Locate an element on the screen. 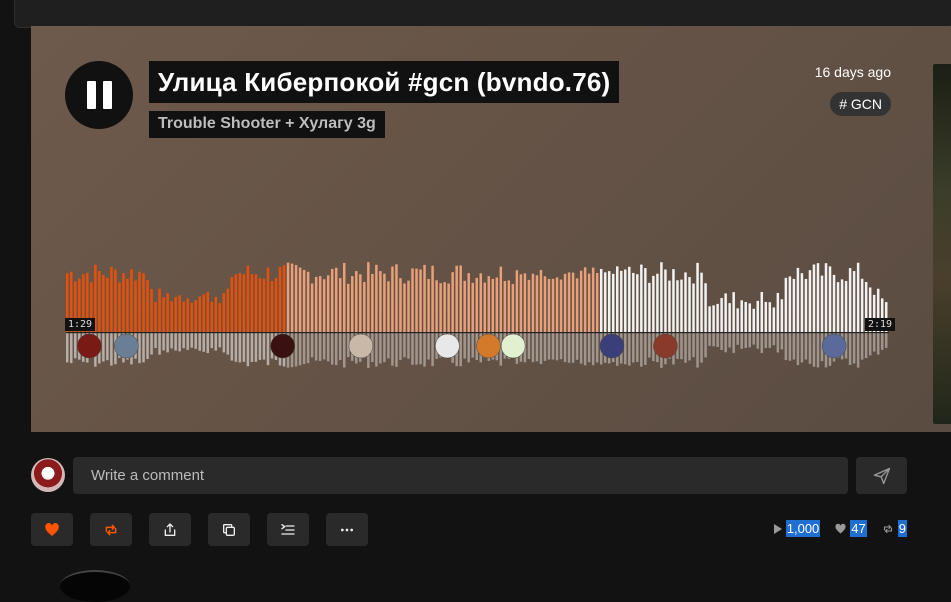 This screenshot has width=951, height=602. copy-icon is located at coordinates (229, 529).